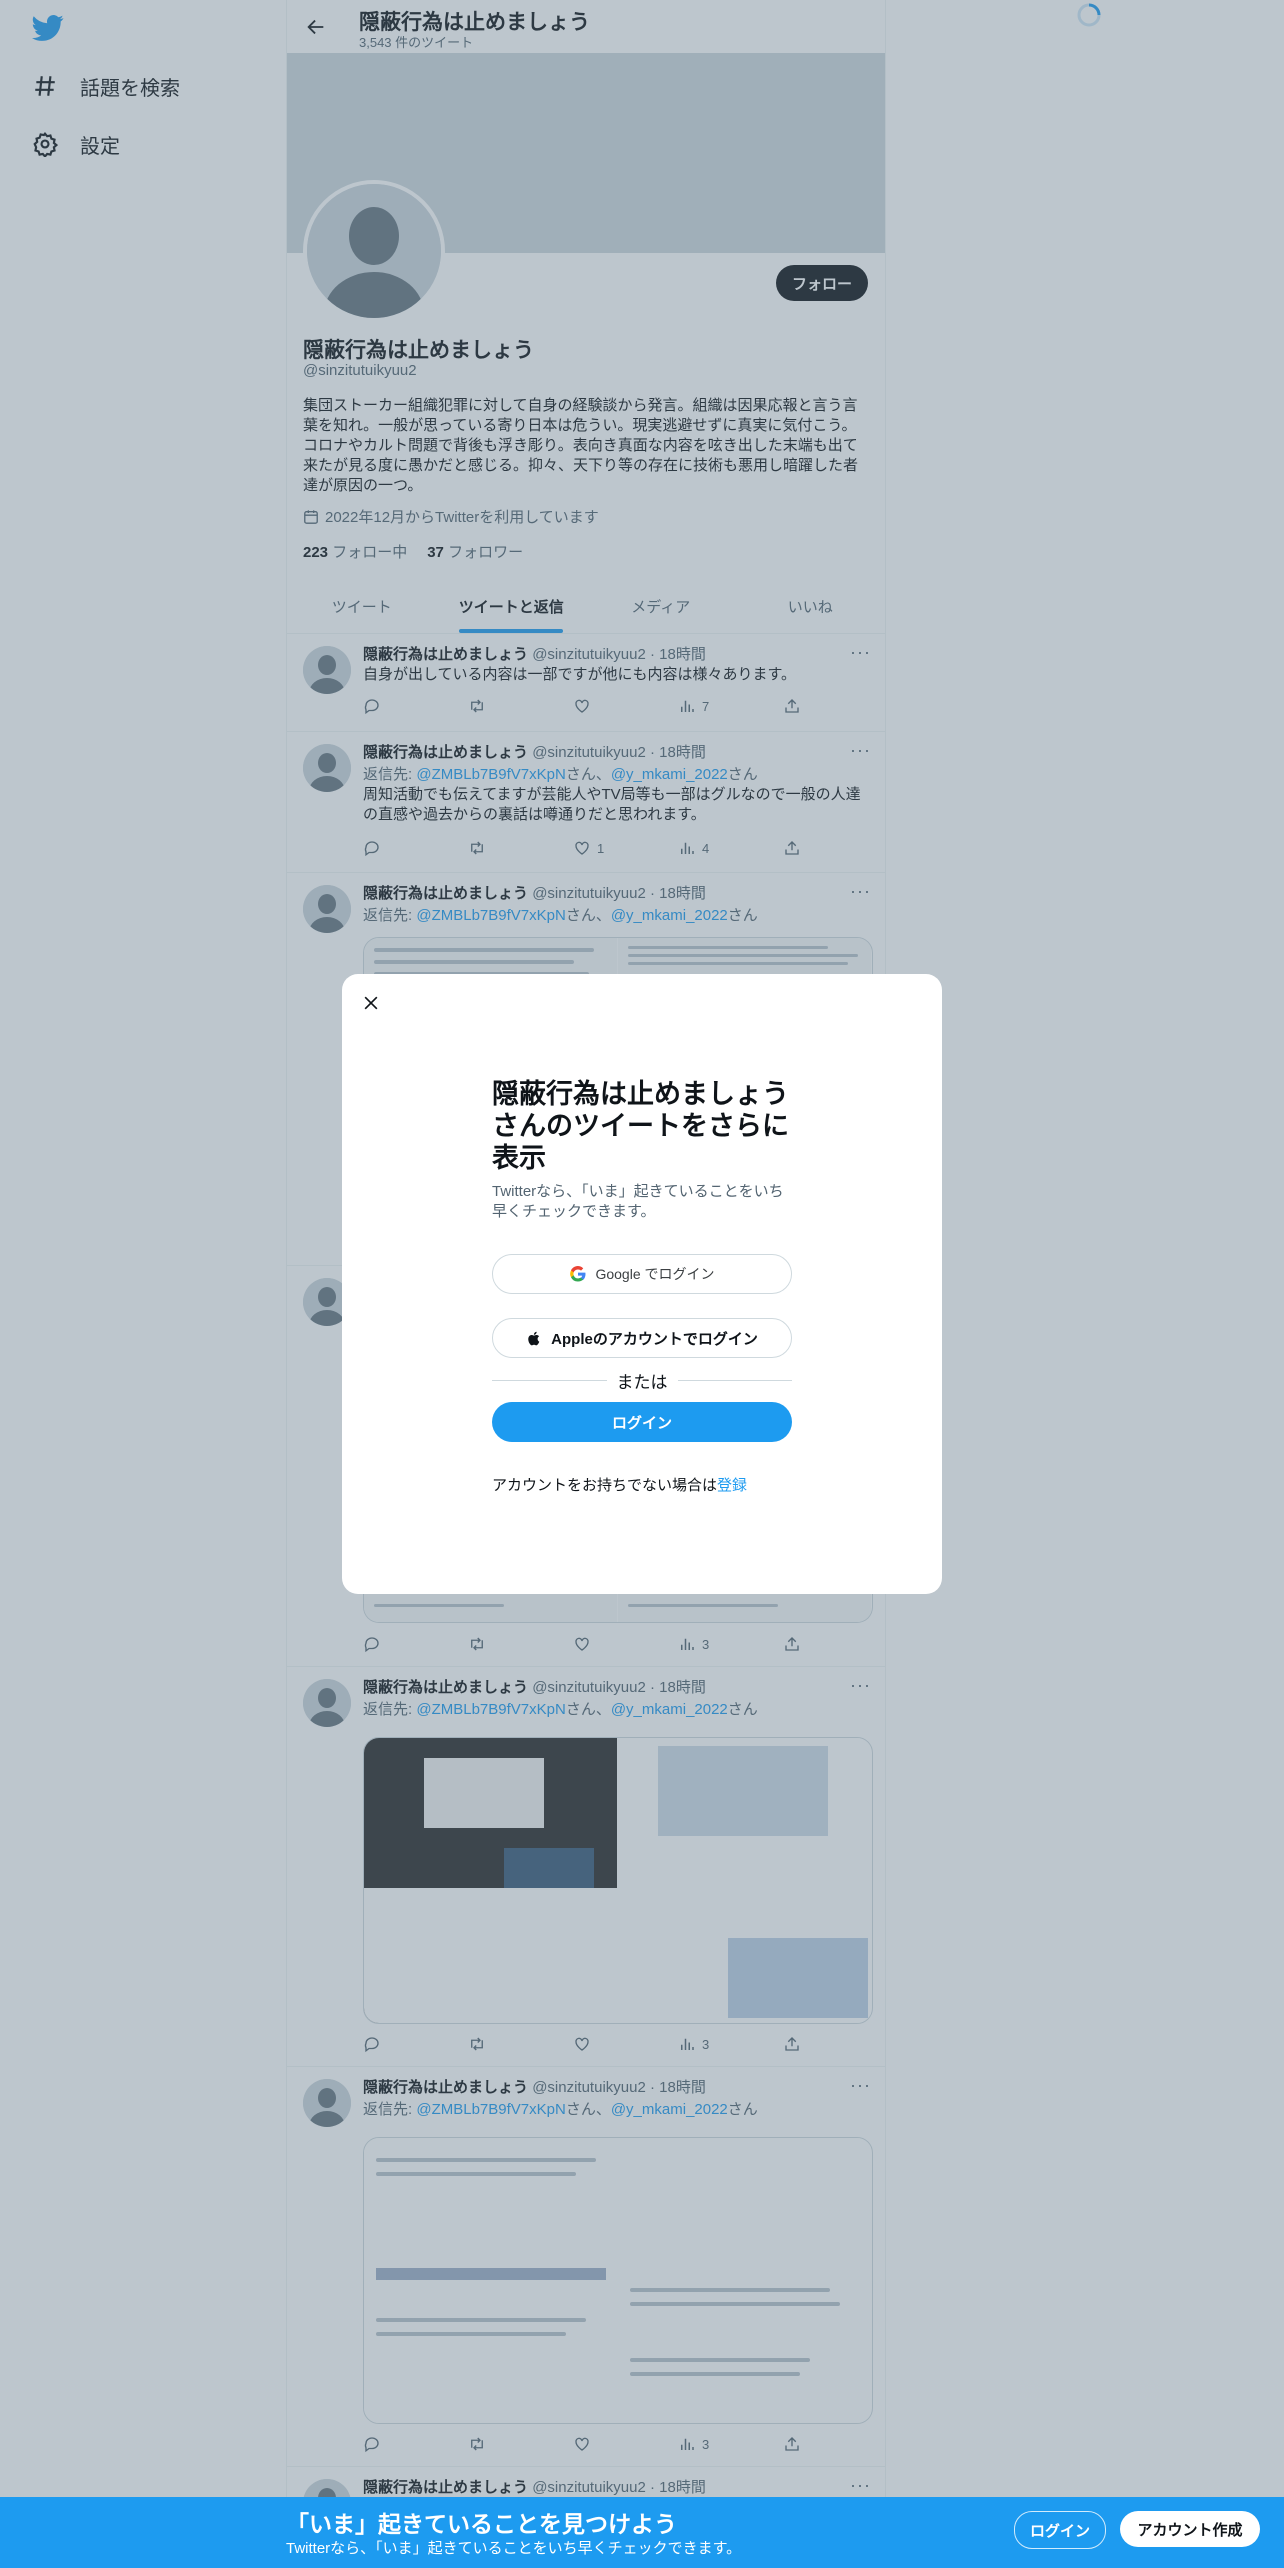 The height and width of the screenshot is (2568, 1284). Describe the element at coordinates (1190, 2529) in the screenshot. I see `bottom-signup-button: アカウント作成` at that location.